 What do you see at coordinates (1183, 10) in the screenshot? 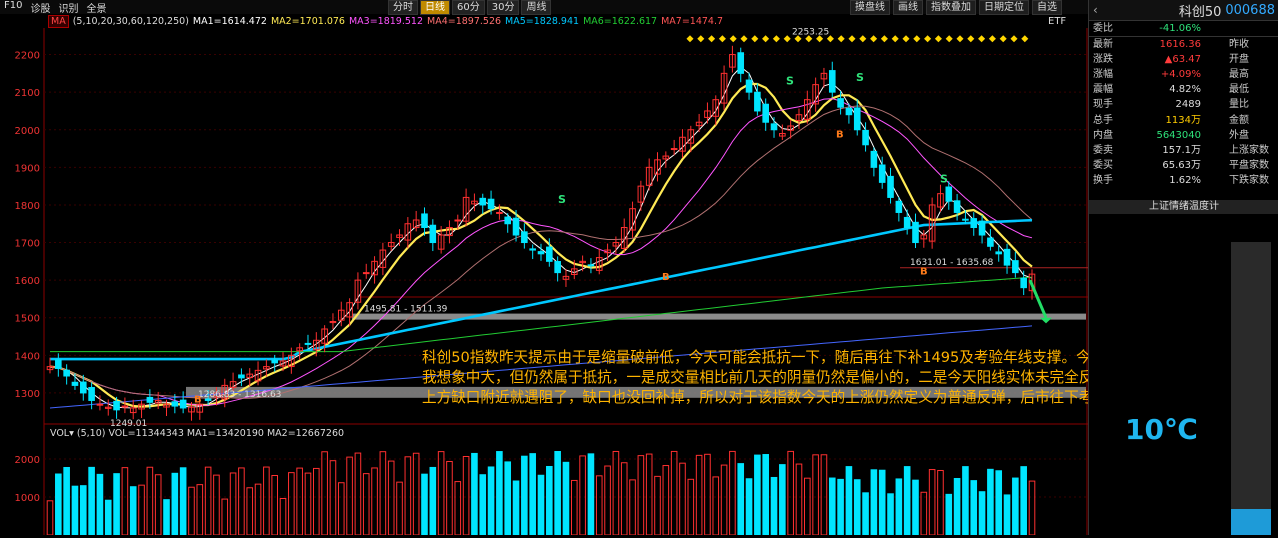
I see `quote-header: ‹ 科创50 000688` at bounding box center [1183, 10].